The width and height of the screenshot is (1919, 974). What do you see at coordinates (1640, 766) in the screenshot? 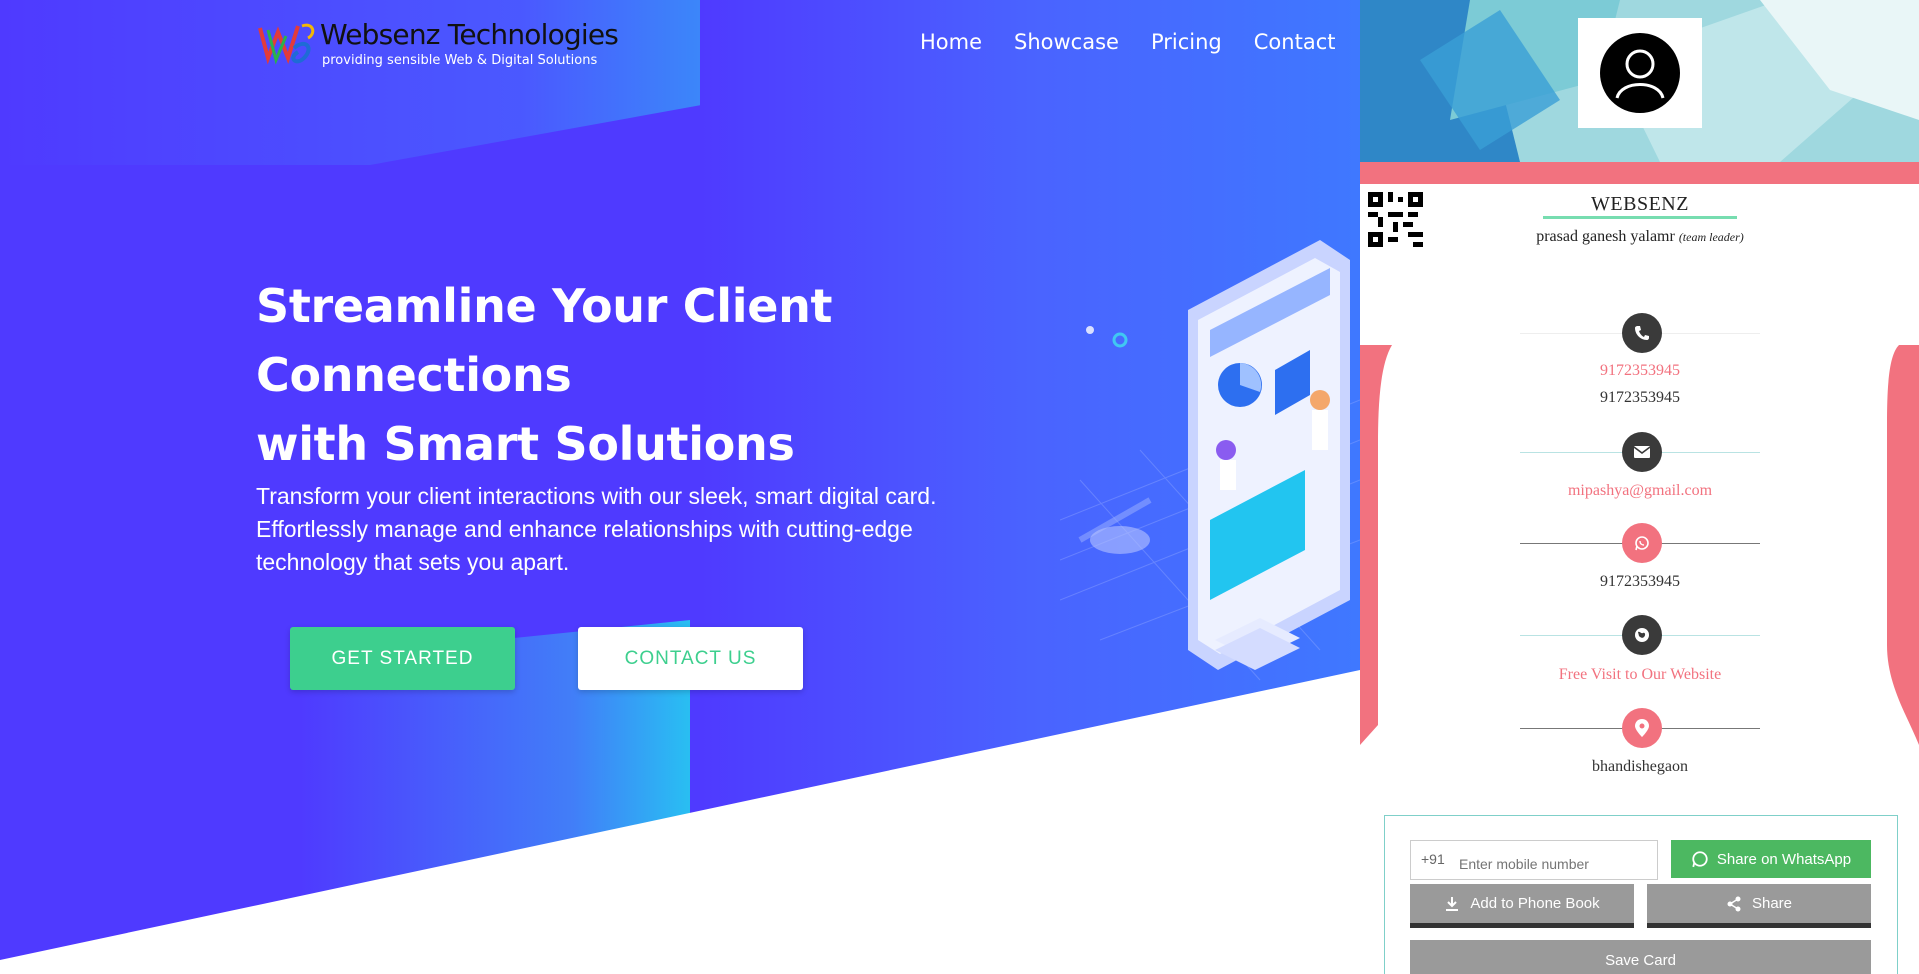
I see `location-text: bhandishegaon` at bounding box center [1640, 766].